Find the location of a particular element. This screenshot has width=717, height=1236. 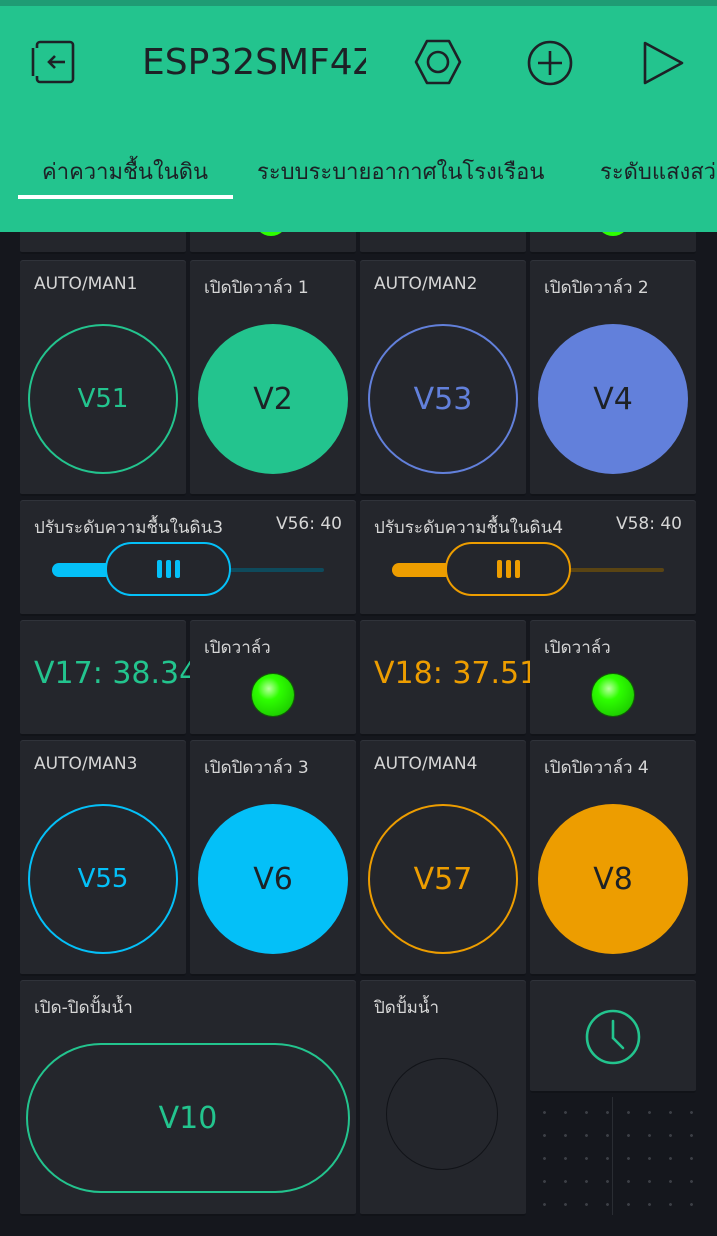

grid-divider is located at coordinates (612, 1156).